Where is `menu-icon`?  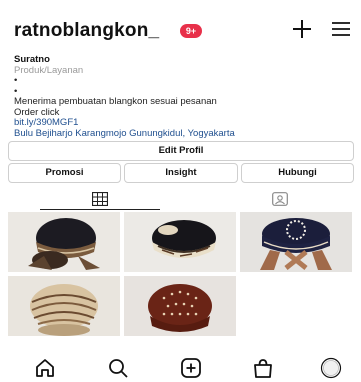
menu-icon is located at coordinates (341, 29).